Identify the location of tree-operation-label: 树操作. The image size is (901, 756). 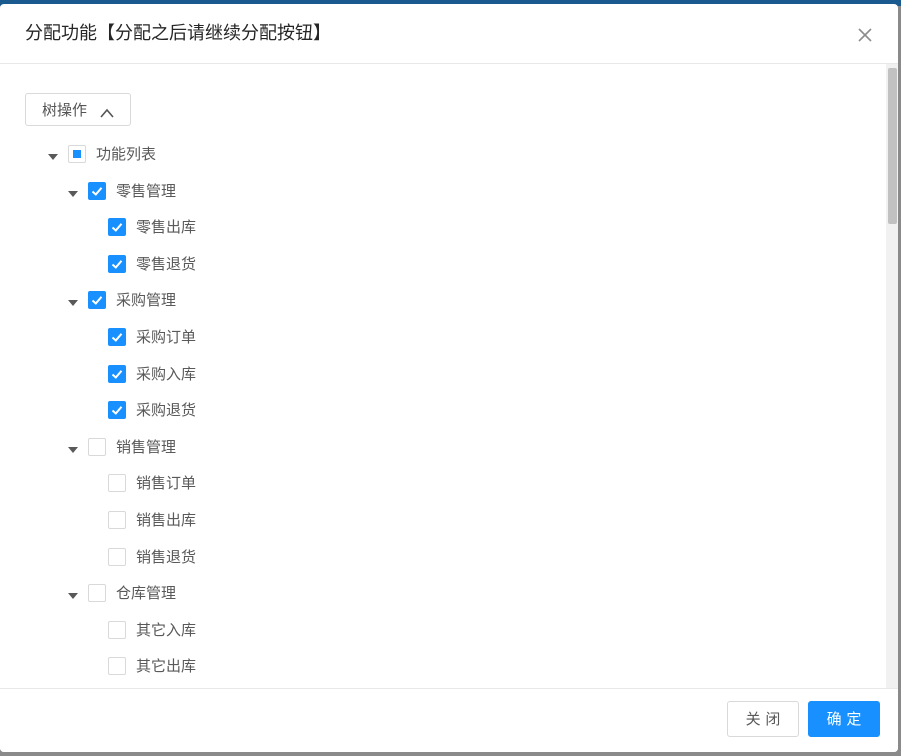
(65, 110).